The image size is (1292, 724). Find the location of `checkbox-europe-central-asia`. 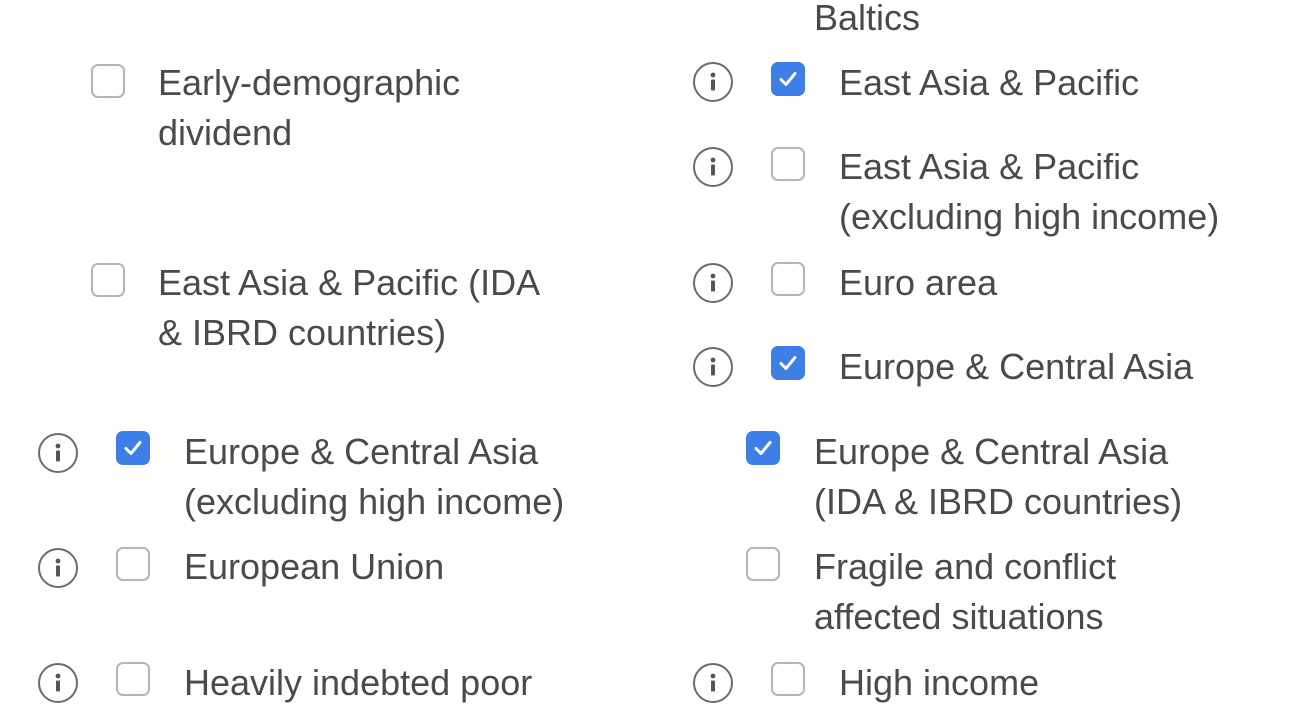

checkbox-europe-central-asia is located at coordinates (788, 363).